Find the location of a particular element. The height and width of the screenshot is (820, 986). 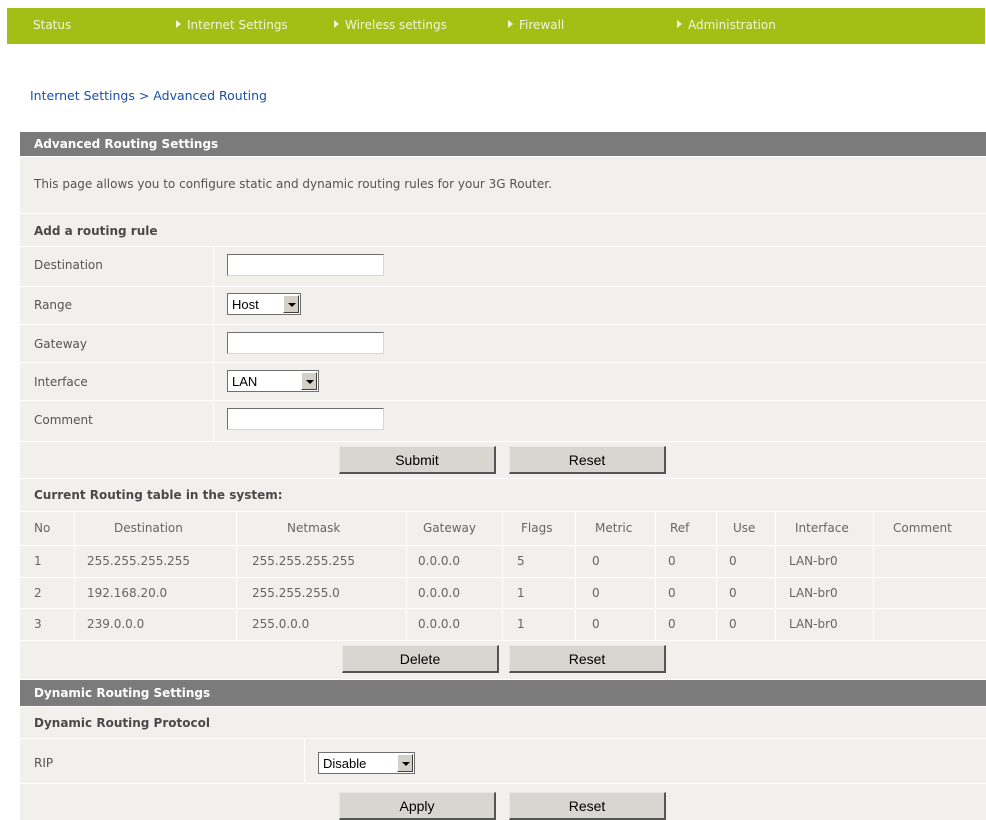

dynamic-routing-header: Dynamic Routing Settings is located at coordinates (503, 693).